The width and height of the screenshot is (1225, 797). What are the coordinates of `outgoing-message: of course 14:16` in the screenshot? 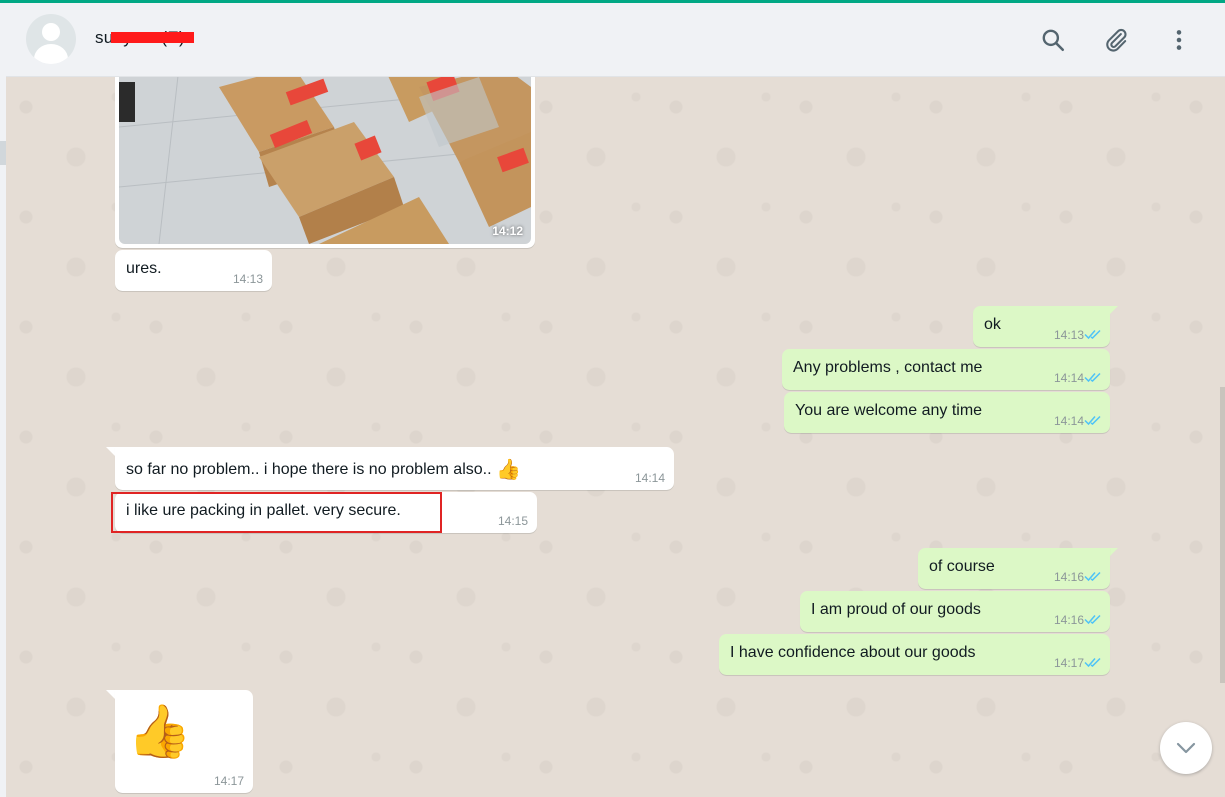 It's located at (1014, 568).